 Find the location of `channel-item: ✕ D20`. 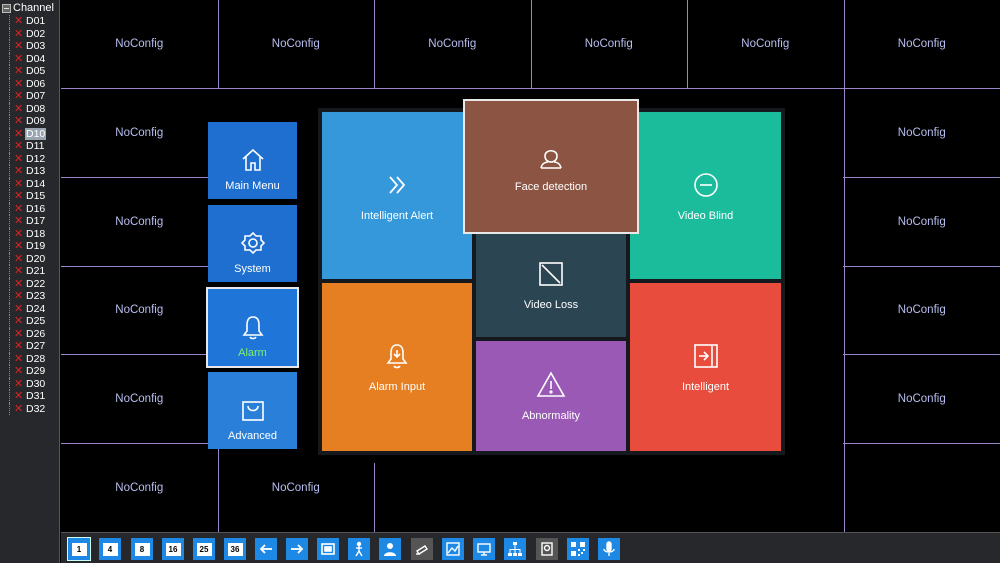

channel-item: ✕ D20 is located at coordinates (30, 259).